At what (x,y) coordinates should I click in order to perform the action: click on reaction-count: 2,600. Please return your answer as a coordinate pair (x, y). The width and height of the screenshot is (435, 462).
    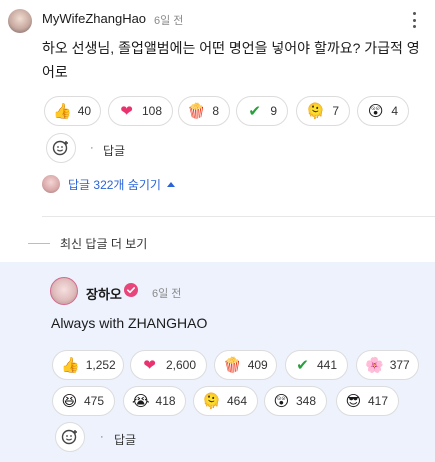
    Looking at the image, I should click on (180, 365).